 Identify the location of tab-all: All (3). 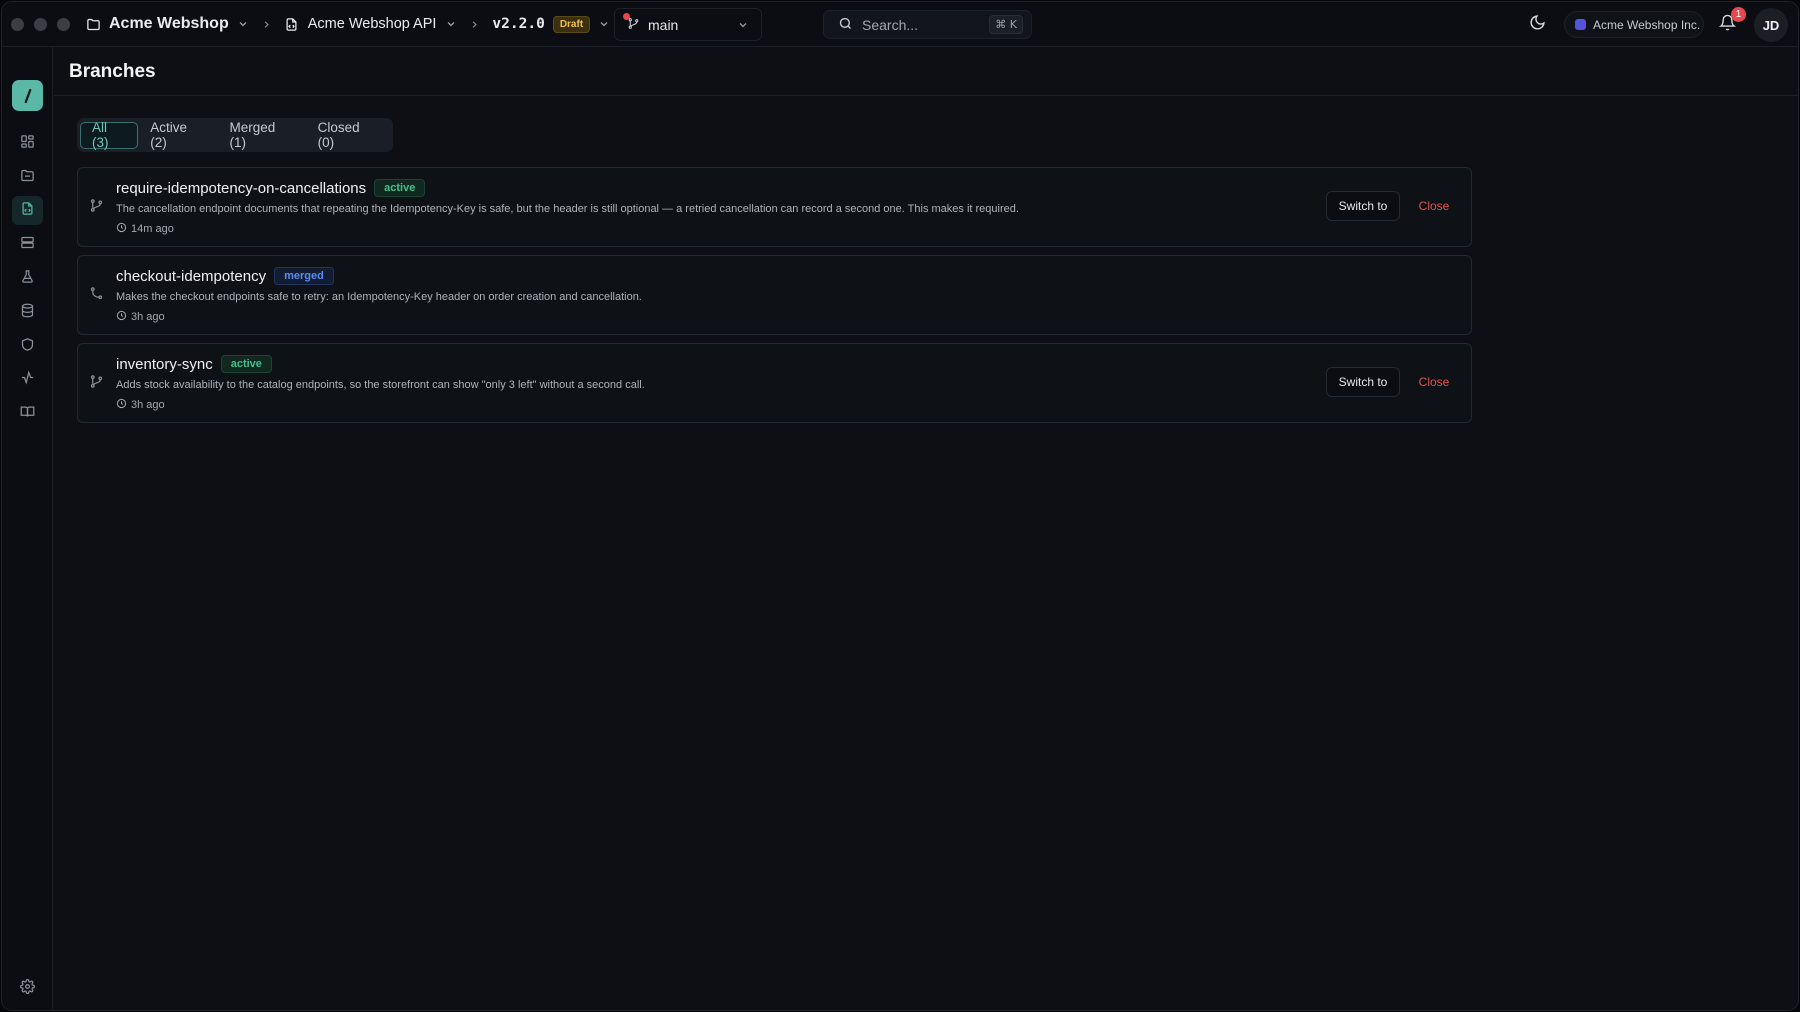
(109, 135).